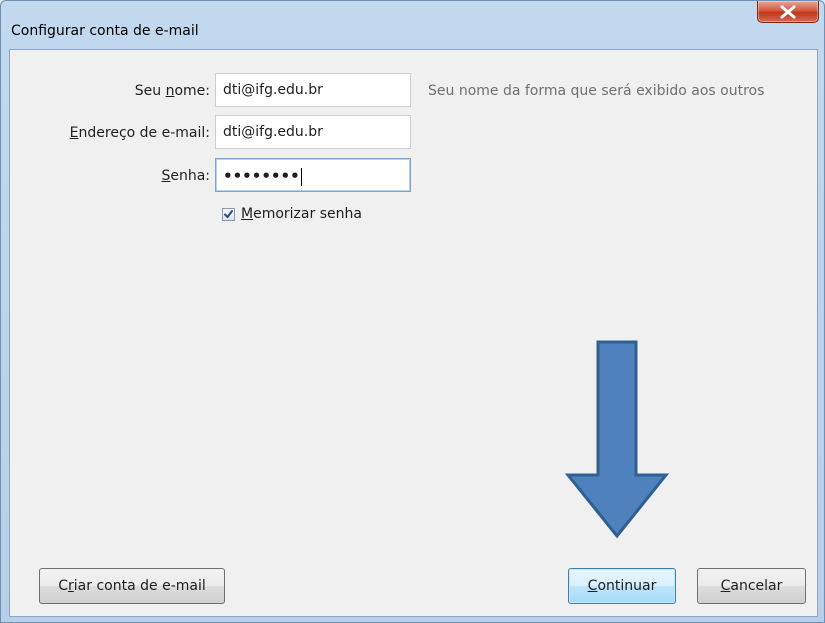 The height and width of the screenshot is (623, 825). Describe the element at coordinates (261, 176) in the screenshot. I see `password-value: ••••••••` at that location.